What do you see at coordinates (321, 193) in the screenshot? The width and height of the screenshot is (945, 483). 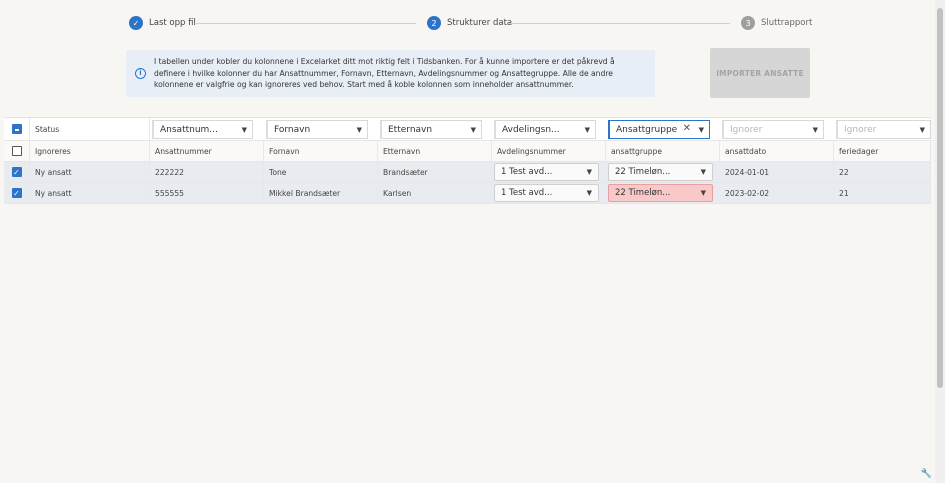 I see `fornavn-cell: Mikkel Brandsæter` at bounding box center [321, 193].